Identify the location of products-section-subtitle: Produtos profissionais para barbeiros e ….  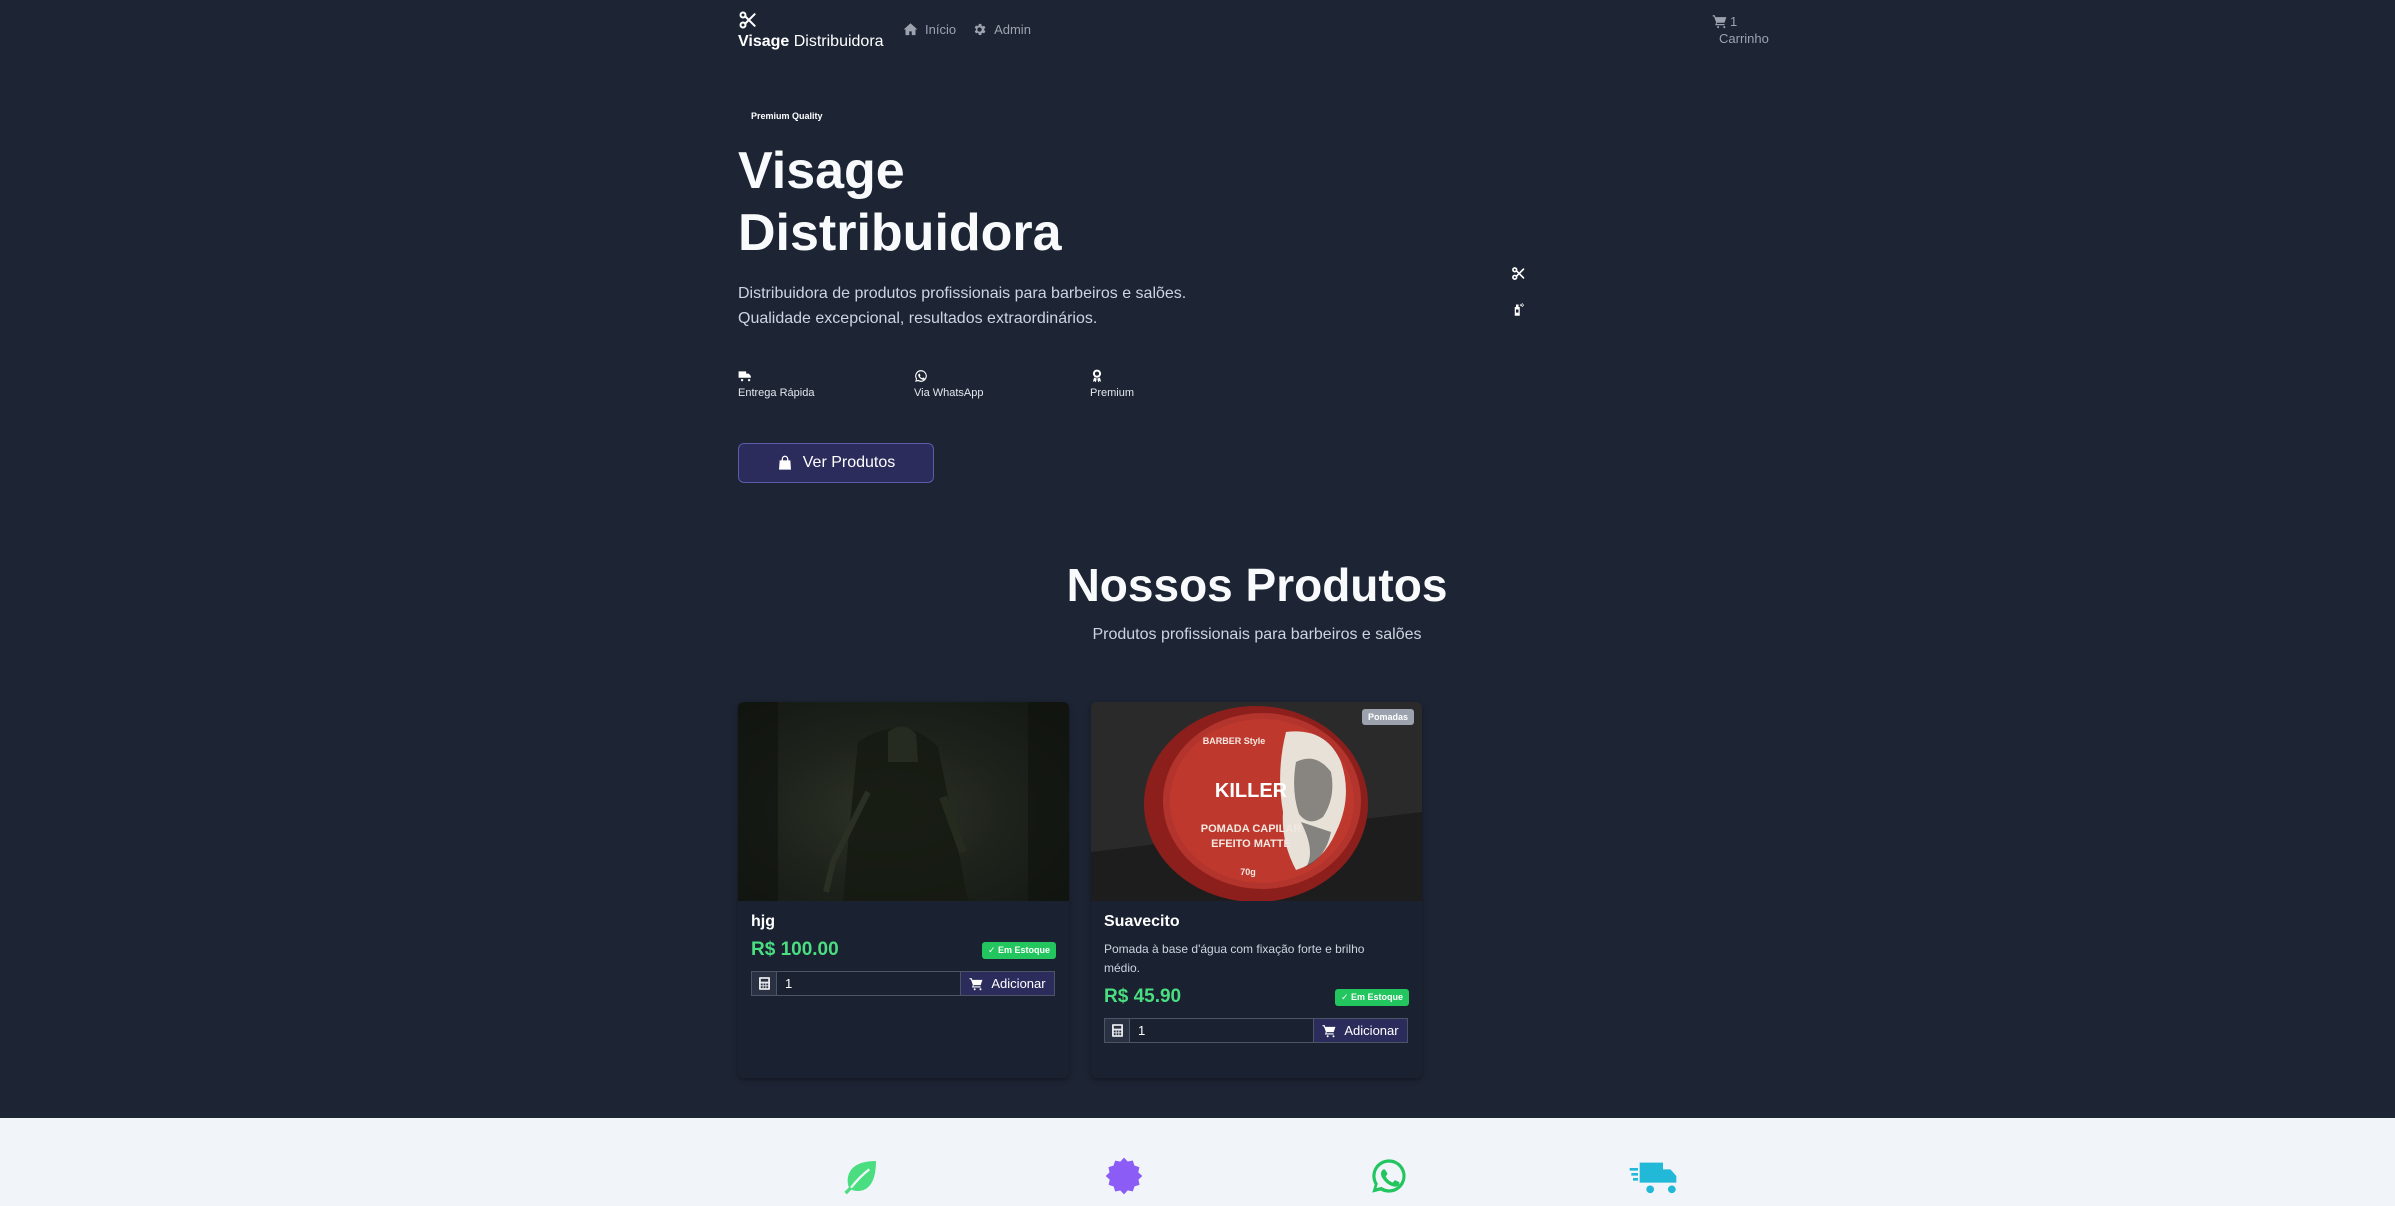
(1257, 634).